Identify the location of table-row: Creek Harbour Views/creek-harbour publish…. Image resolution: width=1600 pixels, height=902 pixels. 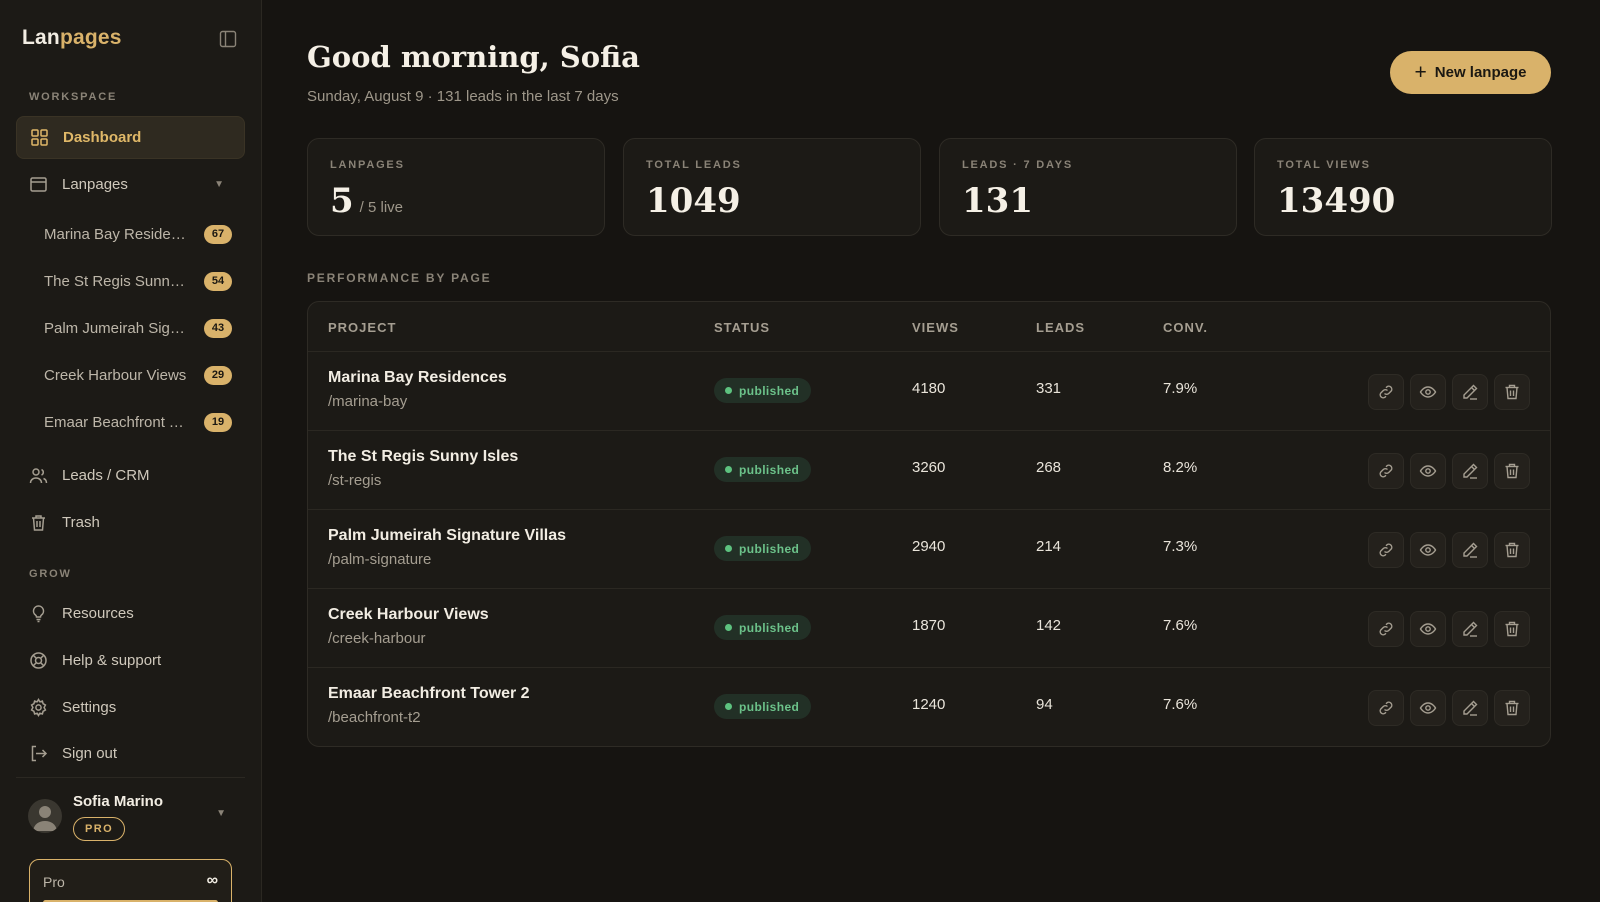
(929, 627).